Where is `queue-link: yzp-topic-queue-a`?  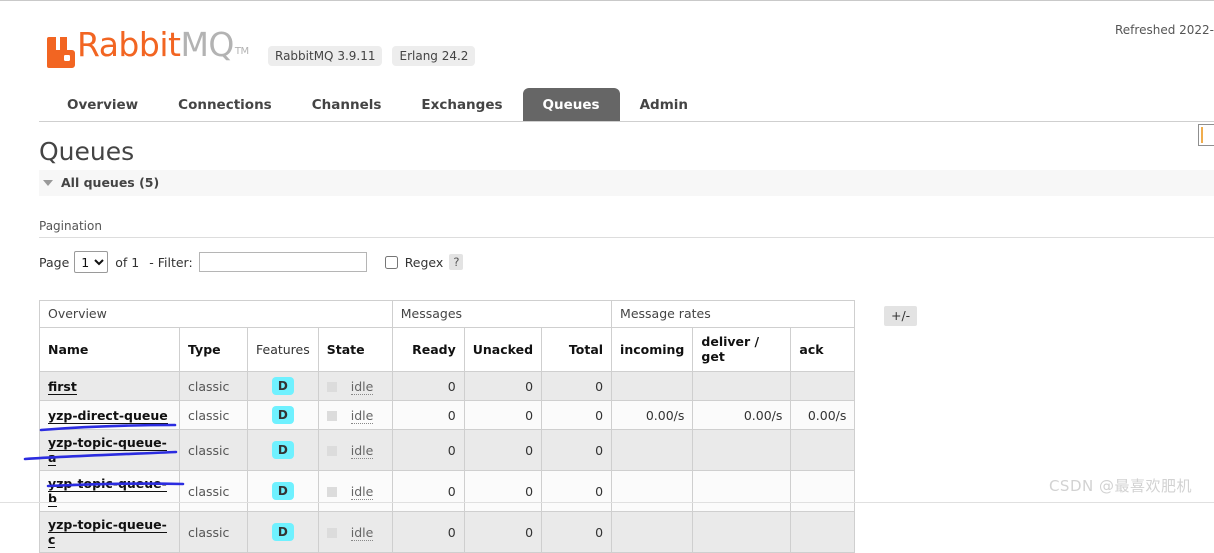
queue-link: yzp-topic-queue-a is located at coordinates (107, 450).